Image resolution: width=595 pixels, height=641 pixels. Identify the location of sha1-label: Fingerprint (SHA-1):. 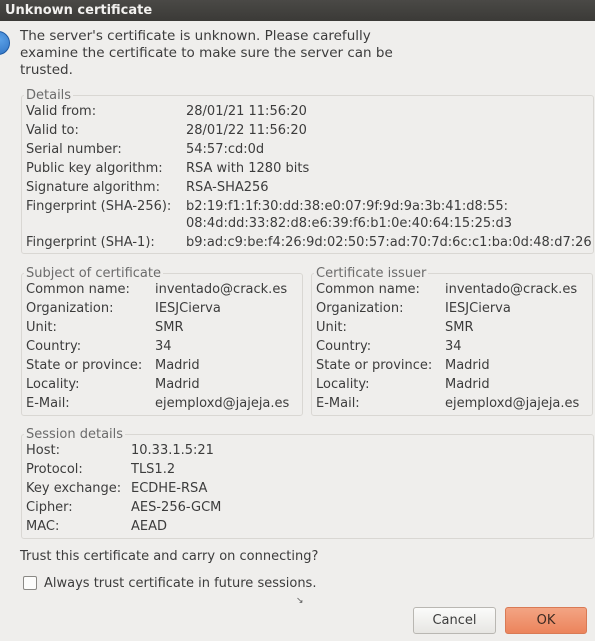
(90, 242).